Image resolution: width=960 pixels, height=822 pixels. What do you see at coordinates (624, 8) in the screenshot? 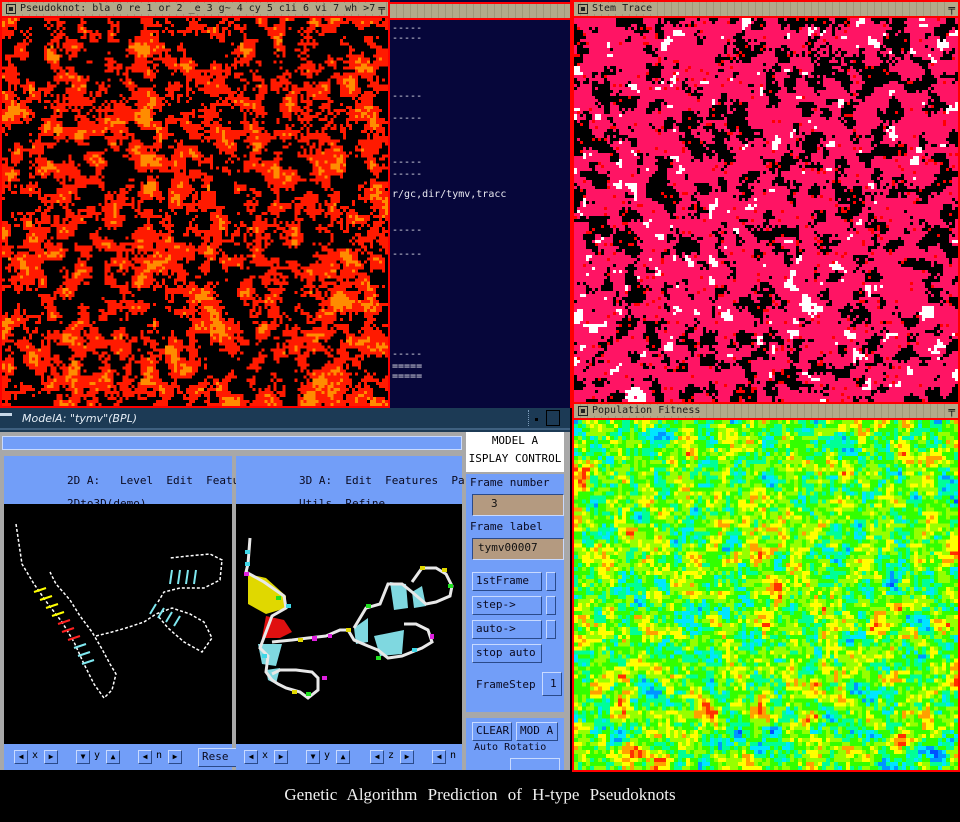
I see `stem-trace-title: Stem Trace` at bounding box center [624, 8].